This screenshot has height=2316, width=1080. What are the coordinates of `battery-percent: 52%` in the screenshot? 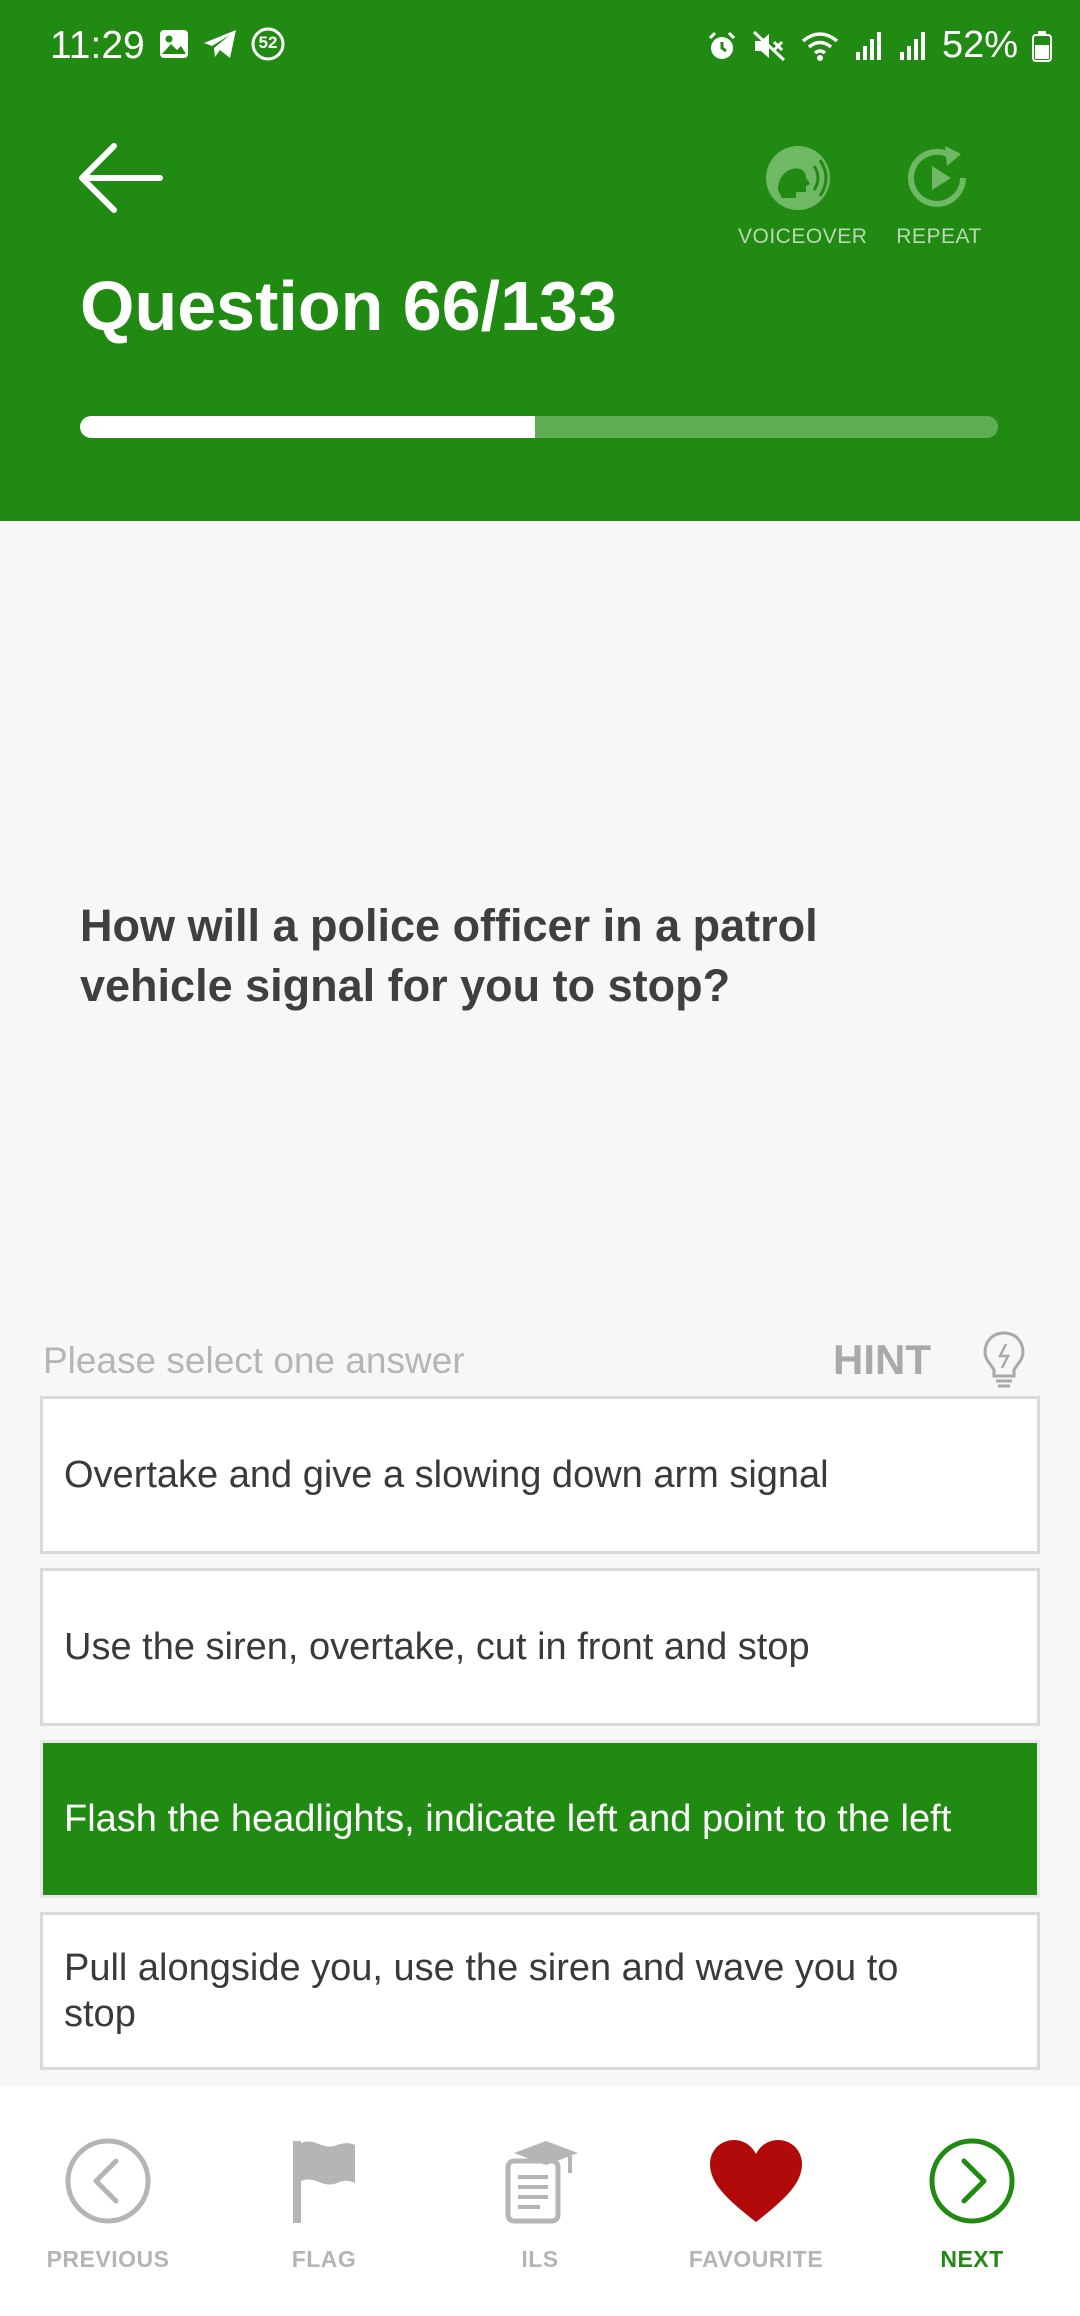 It's located at (979, 45).